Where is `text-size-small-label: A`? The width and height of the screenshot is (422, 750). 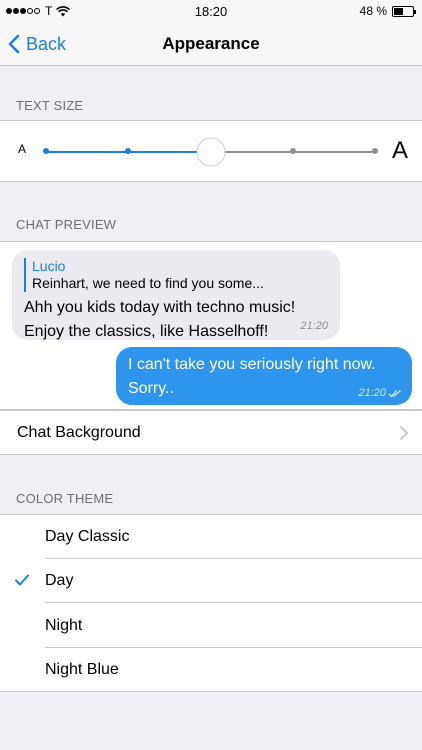 text-size-small-label: A is located at coordinates (22, 149).